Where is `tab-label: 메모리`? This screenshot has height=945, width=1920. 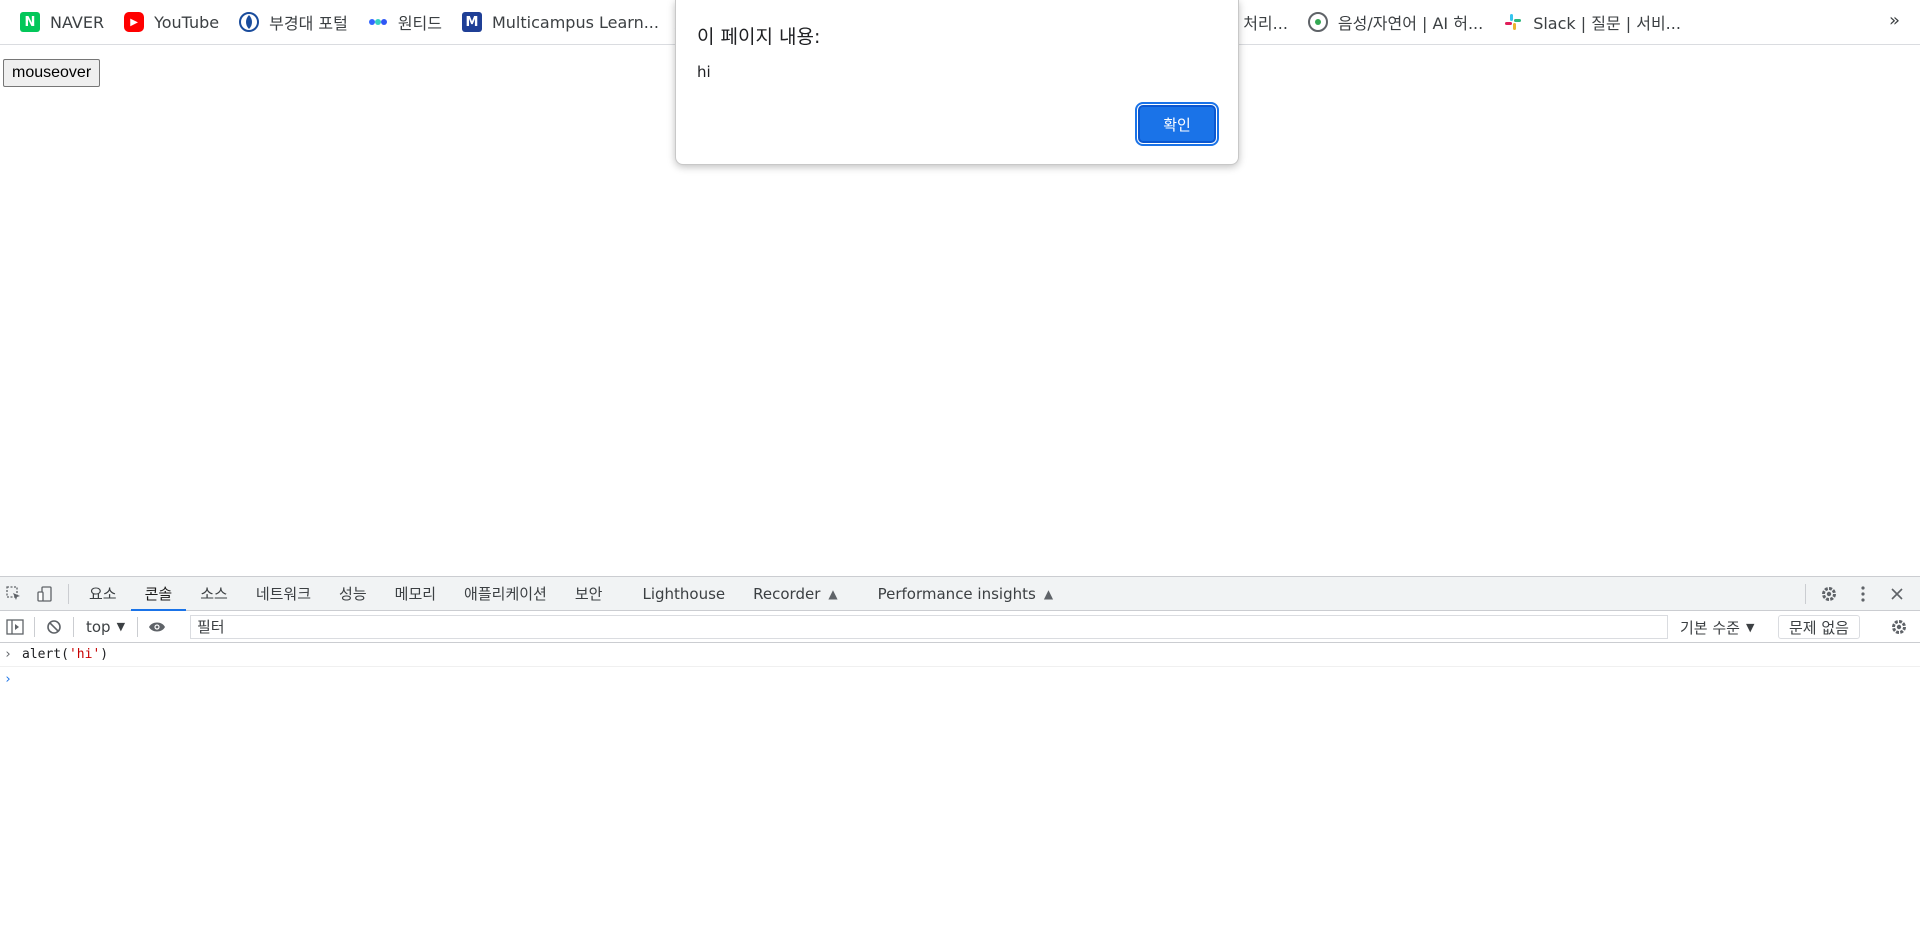 tab-label: 메모리 is located at coordinates (415, 594).